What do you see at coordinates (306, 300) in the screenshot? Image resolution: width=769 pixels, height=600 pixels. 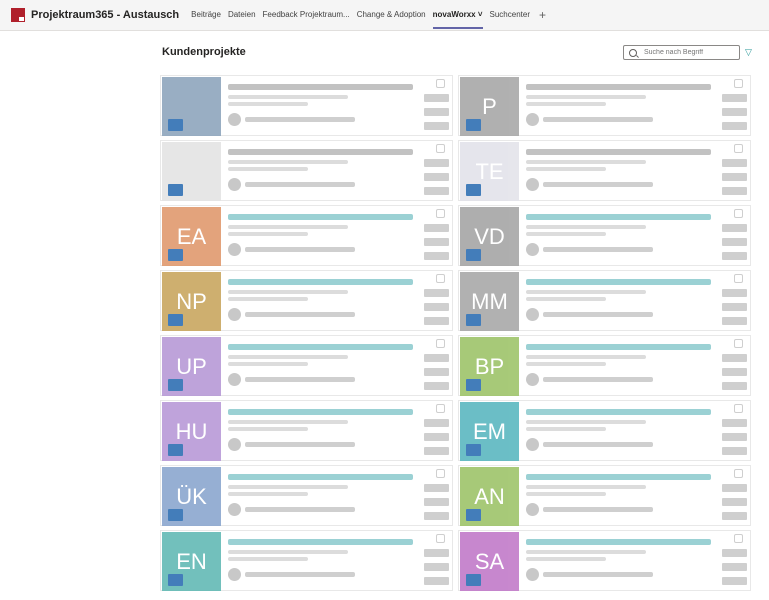 I see `project-card: NP` at bounding box center [306, 300].